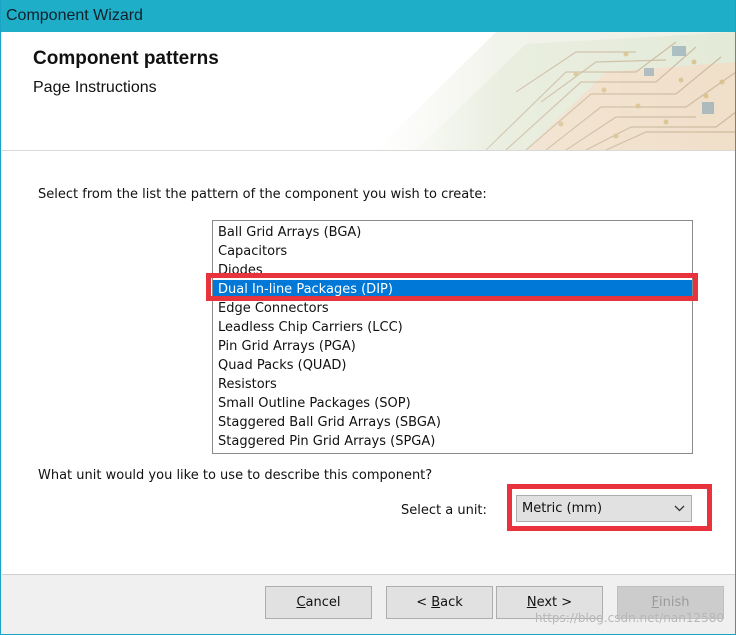 Image resolution: width=736 pixels, height=635 pixels. What do you see at coordinates (555, 91) in the screenshot?
I see `pcb-banner-image` at bounding box center [555, 91].